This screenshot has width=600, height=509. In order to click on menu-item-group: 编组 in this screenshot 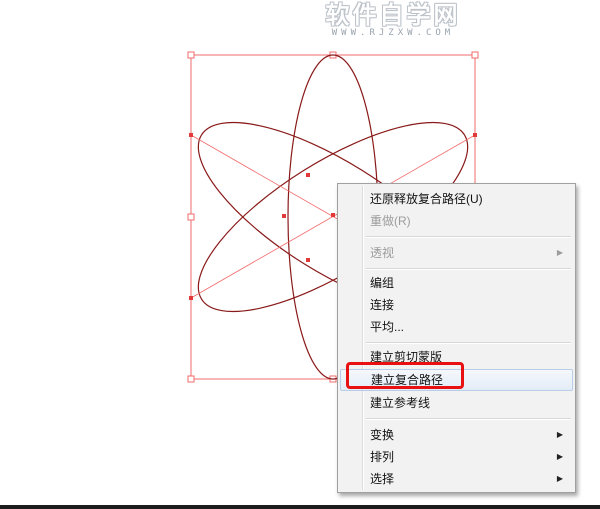, I will do `click(456, 283)`.